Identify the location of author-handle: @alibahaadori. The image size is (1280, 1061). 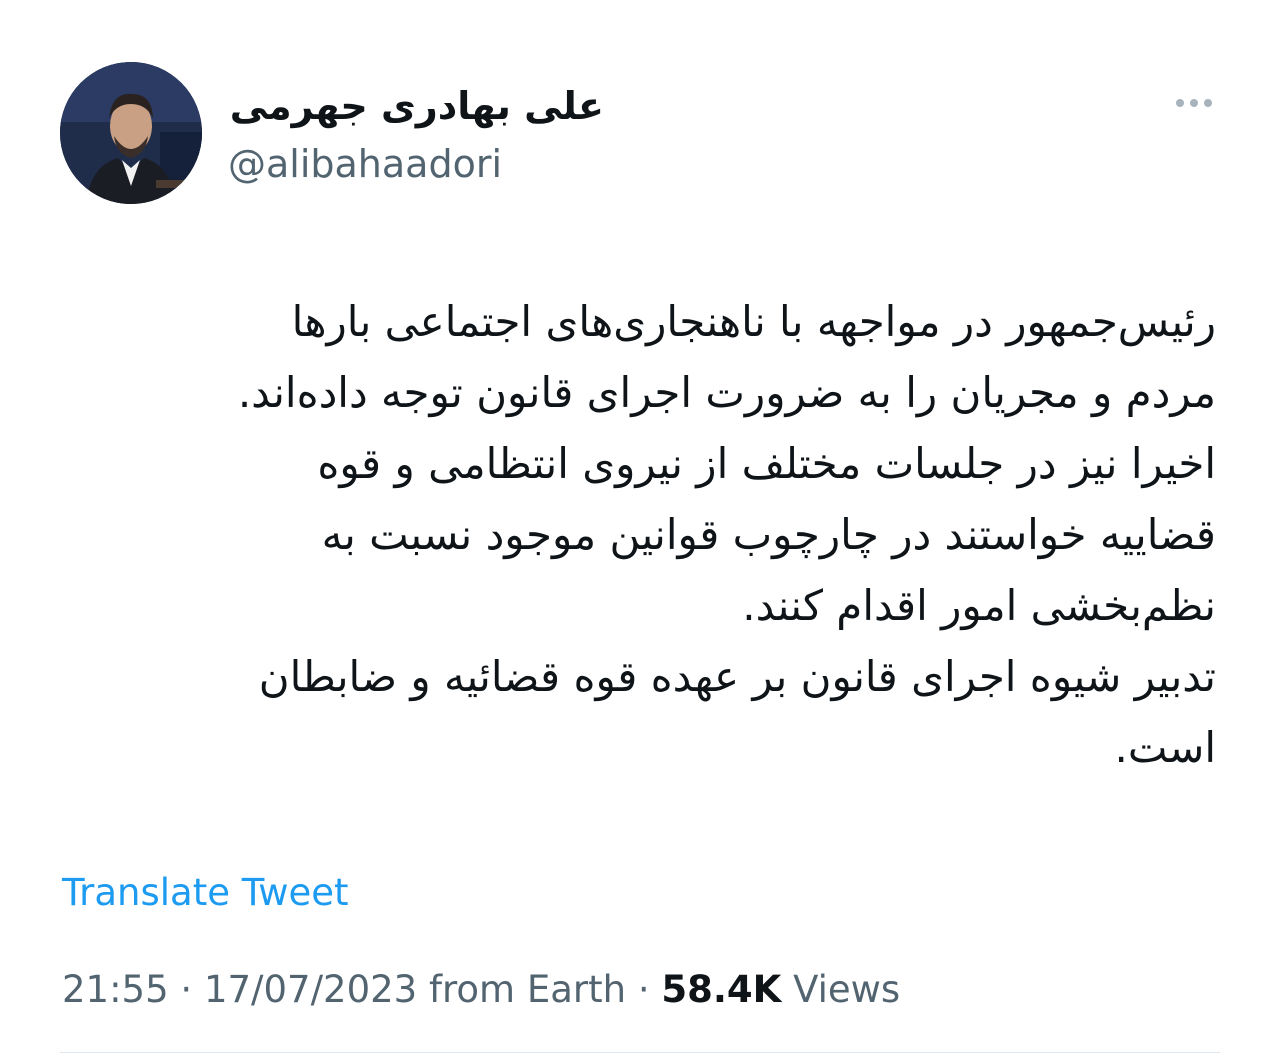
(365, 164).